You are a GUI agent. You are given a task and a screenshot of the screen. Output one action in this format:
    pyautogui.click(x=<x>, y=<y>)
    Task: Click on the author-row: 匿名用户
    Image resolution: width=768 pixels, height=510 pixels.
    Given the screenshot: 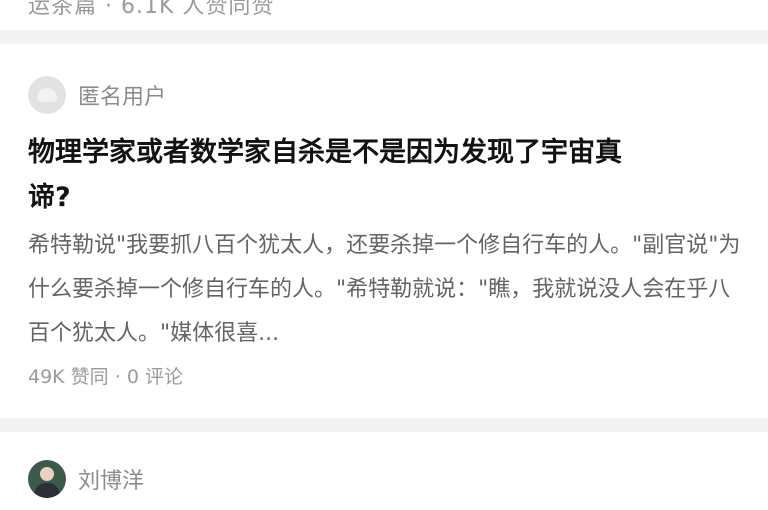 What is the action you would take?
    pyautogui.click(x=97, y=95)
    